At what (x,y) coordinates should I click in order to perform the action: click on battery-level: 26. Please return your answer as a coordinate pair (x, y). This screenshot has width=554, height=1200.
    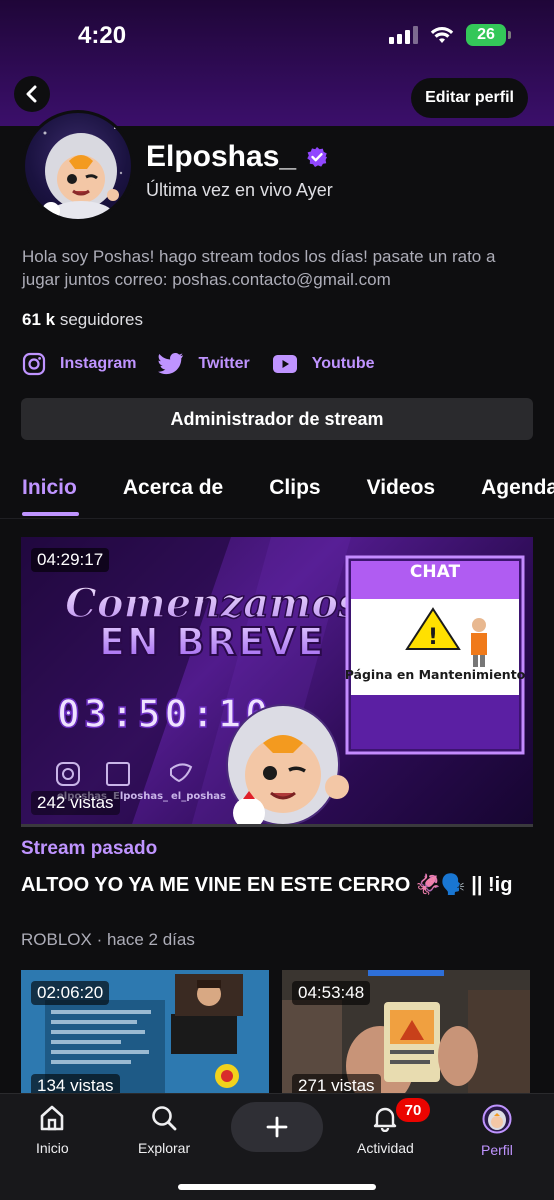
    Looking at the image, I should click on (486, 34).